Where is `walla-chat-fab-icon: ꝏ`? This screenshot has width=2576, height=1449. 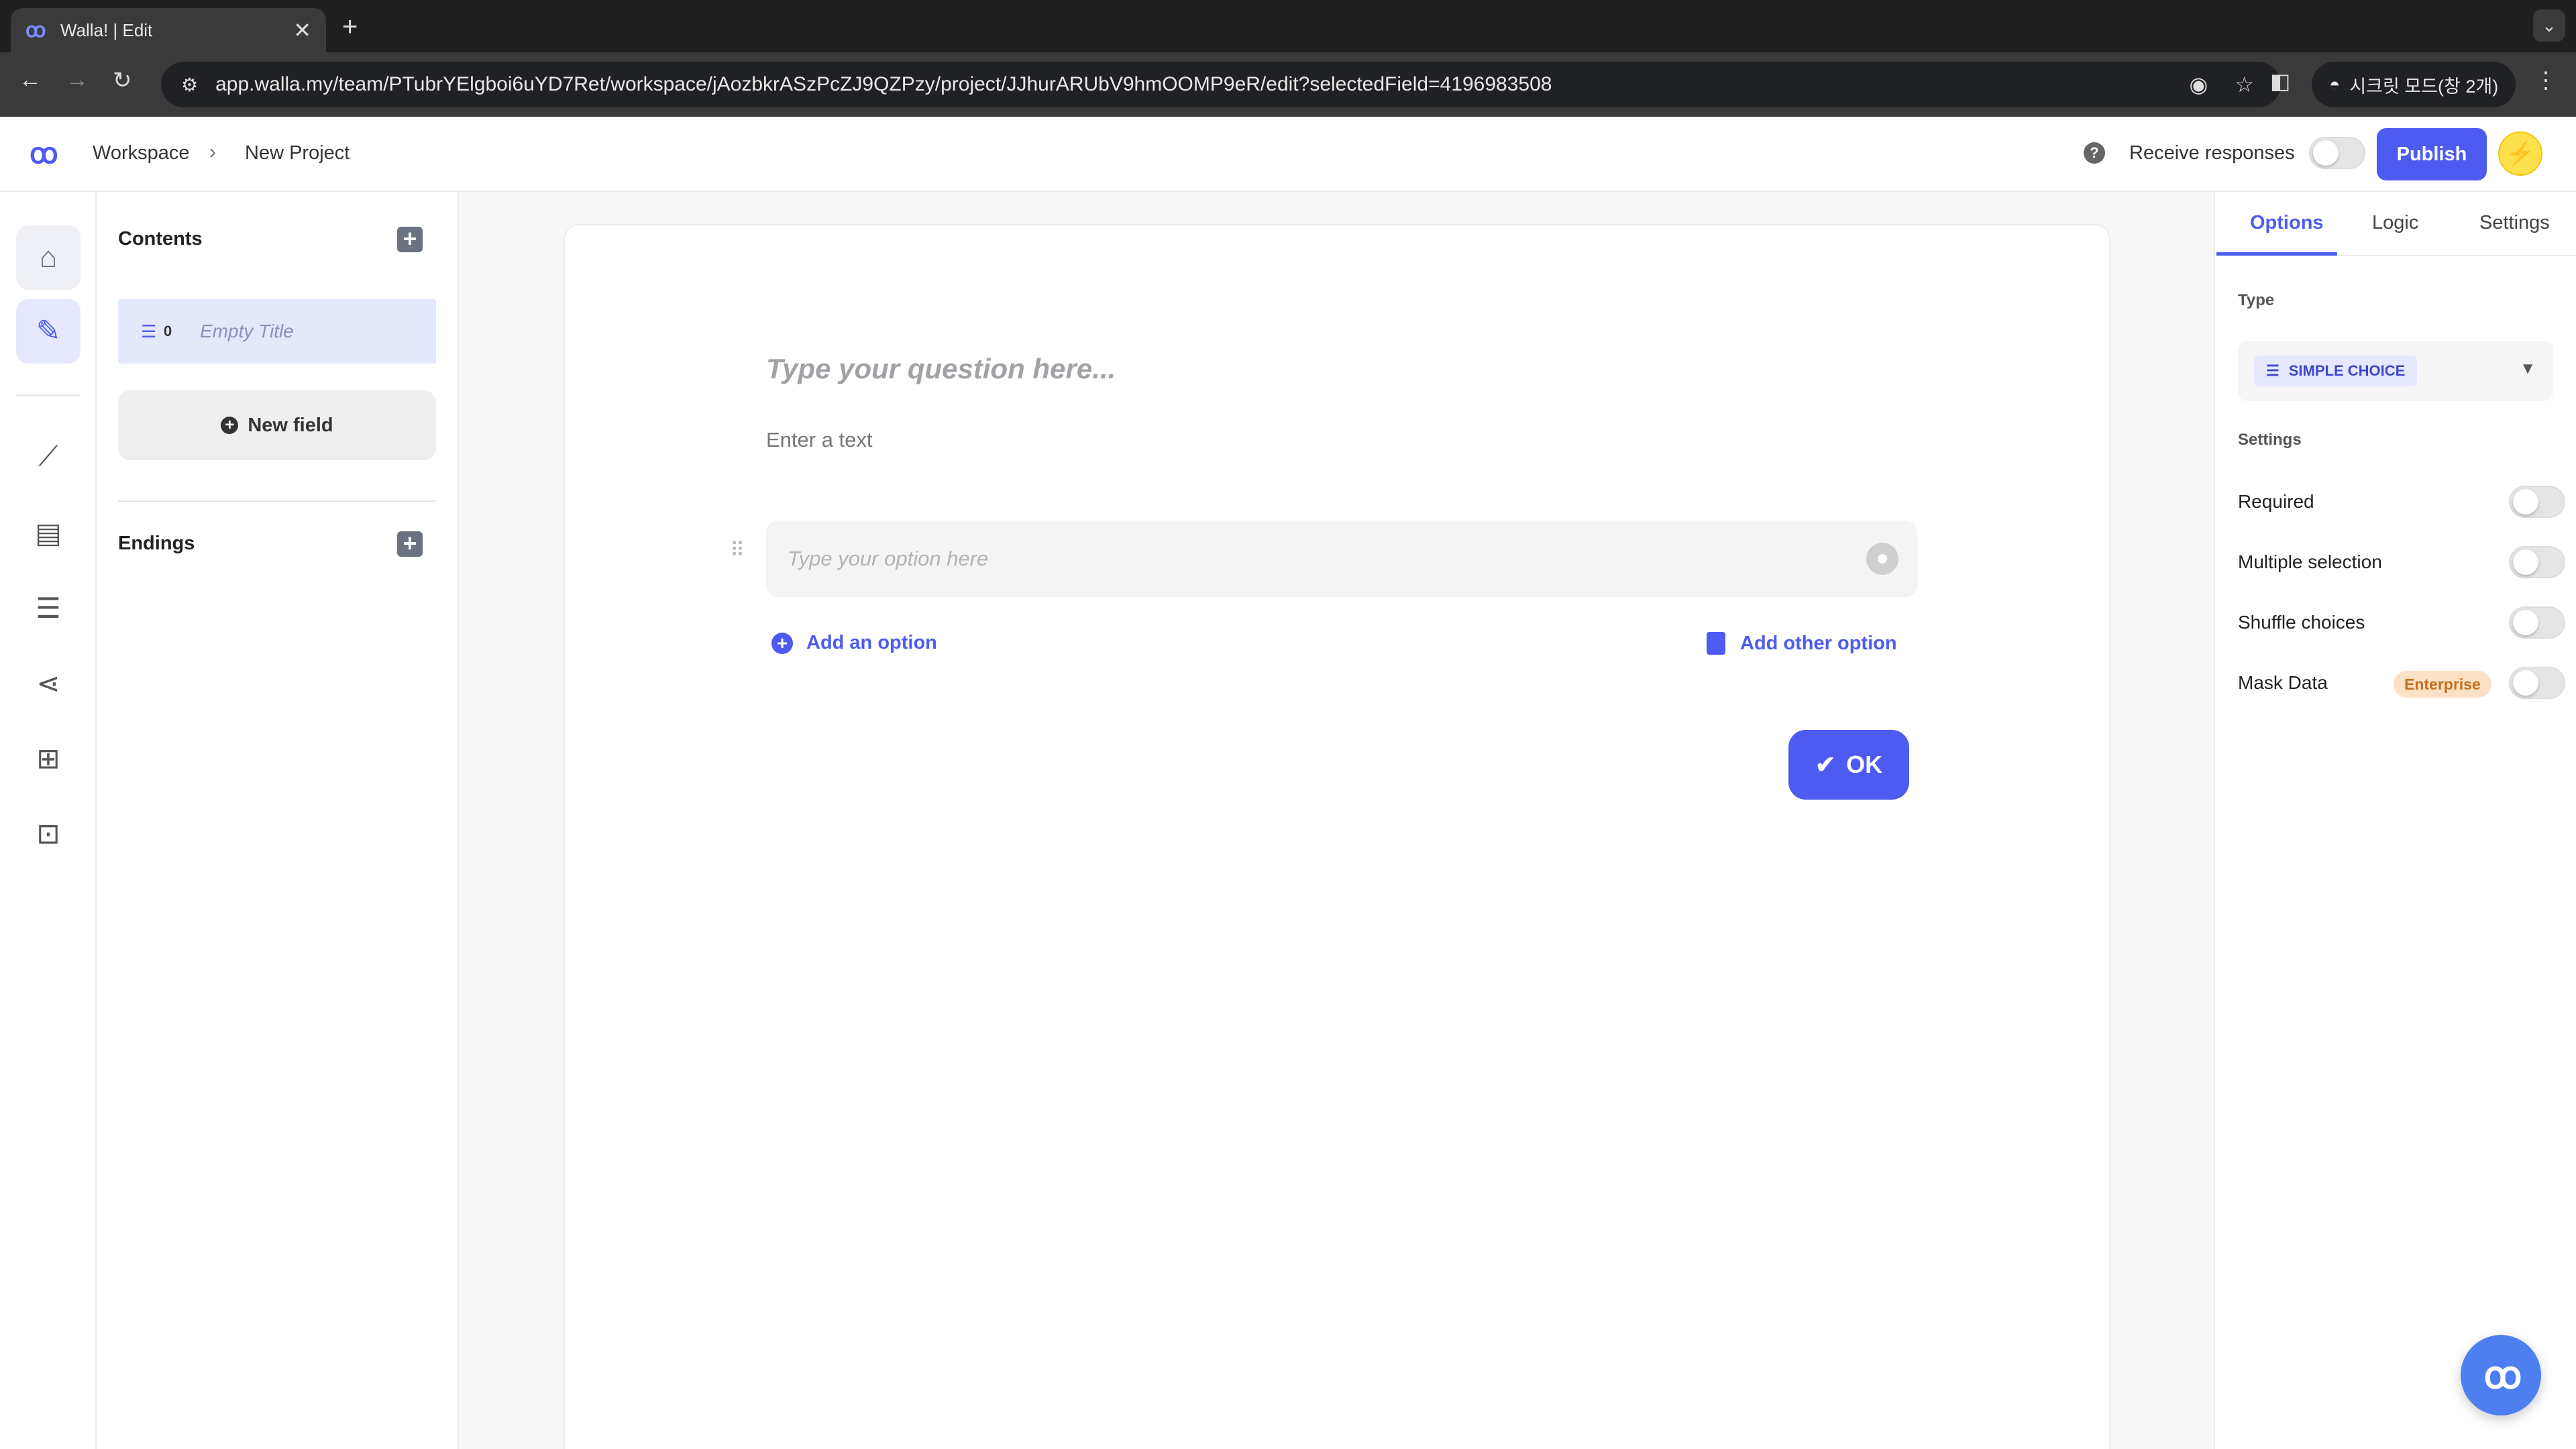
walla-chat-fab-icon: ꝏ is located at coordinates (2501, 1375).